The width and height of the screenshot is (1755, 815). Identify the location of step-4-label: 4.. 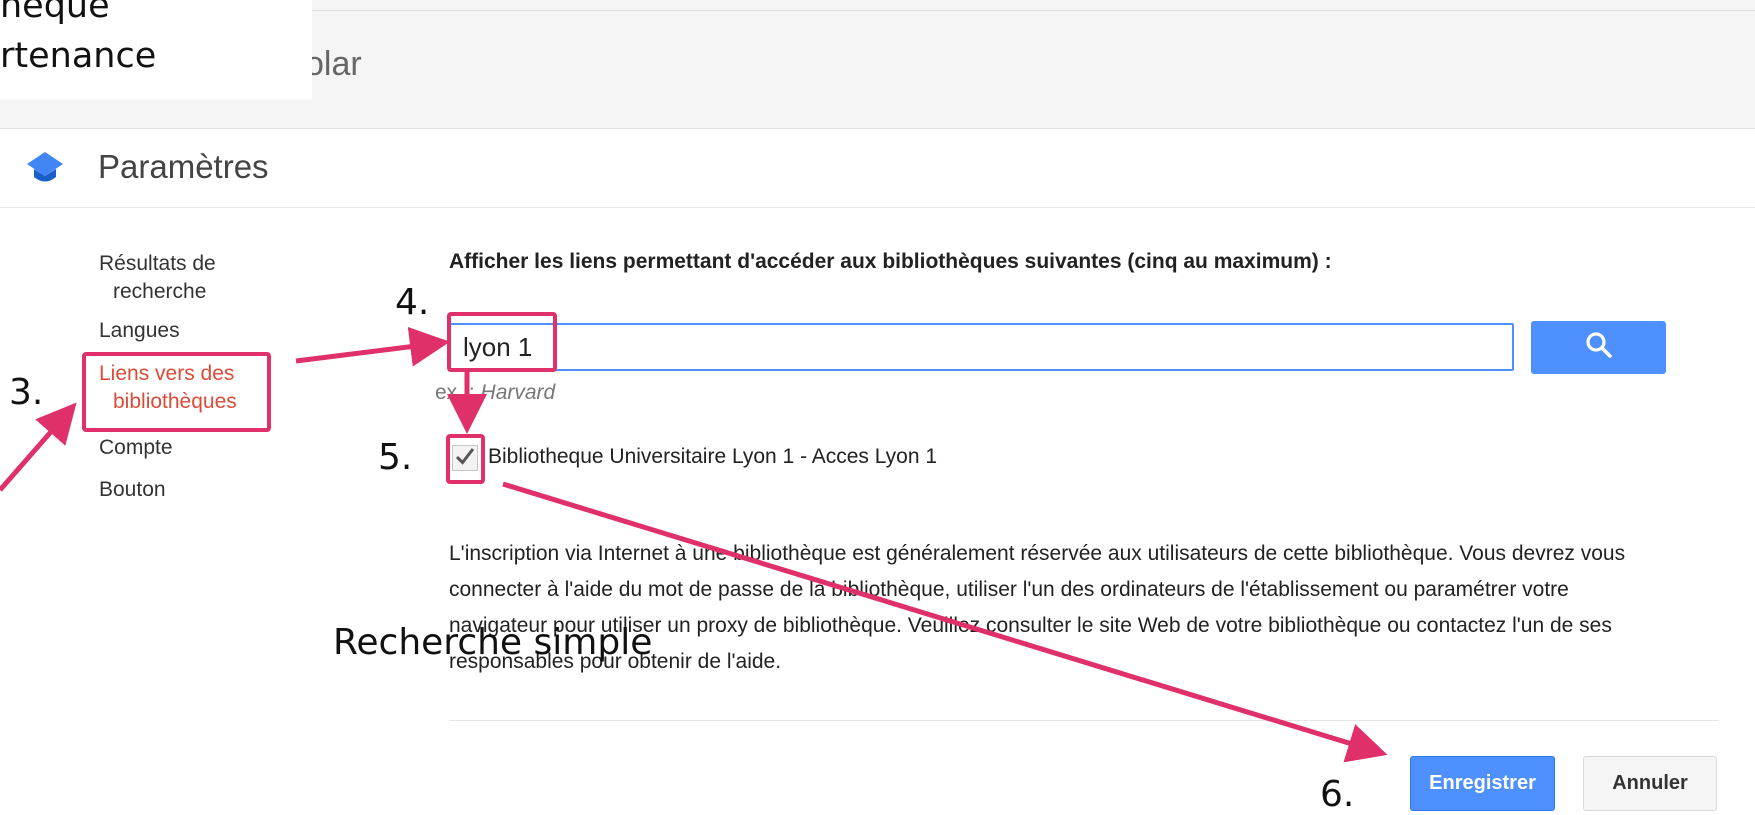
(412, 302).